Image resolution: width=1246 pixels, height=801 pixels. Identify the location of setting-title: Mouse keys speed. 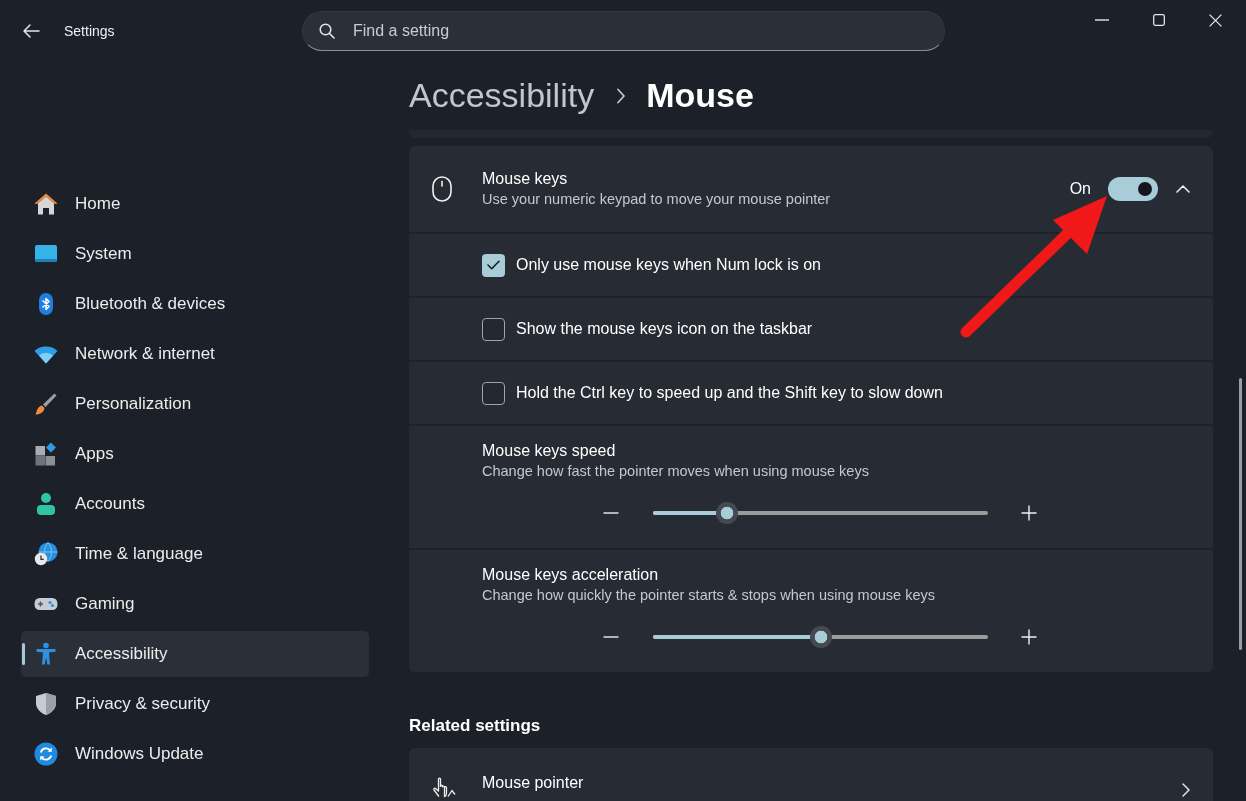
(549, 451).